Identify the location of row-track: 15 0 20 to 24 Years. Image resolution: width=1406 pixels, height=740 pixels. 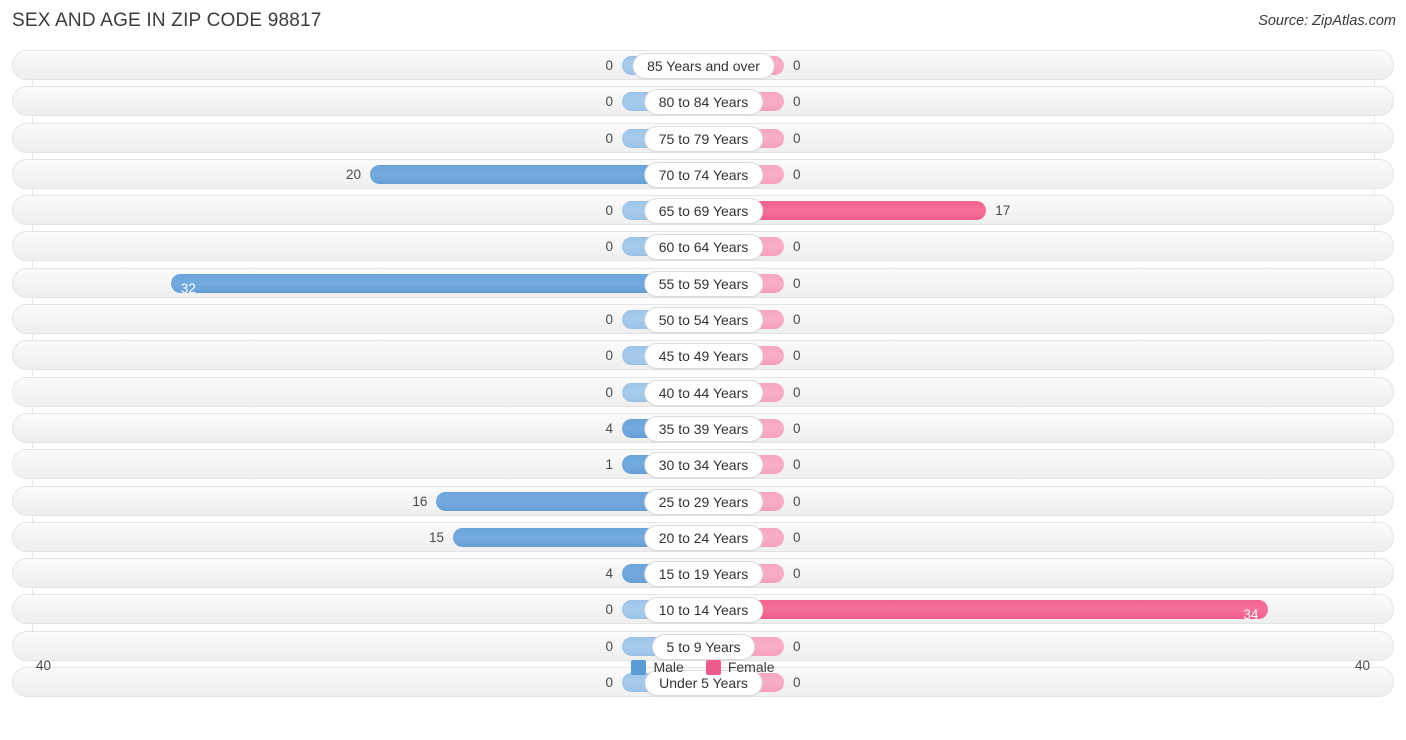
(703, 537).